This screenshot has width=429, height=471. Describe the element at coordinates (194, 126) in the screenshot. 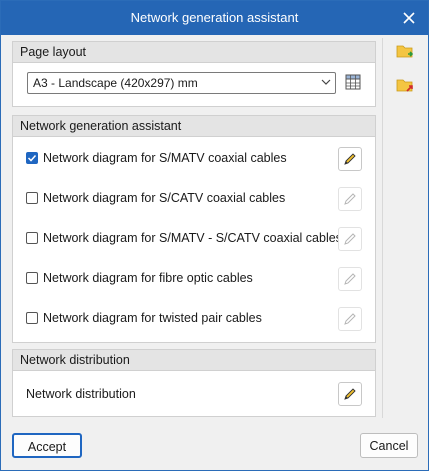

I see `generation-assistant-header: Network generation assistant` at that location.